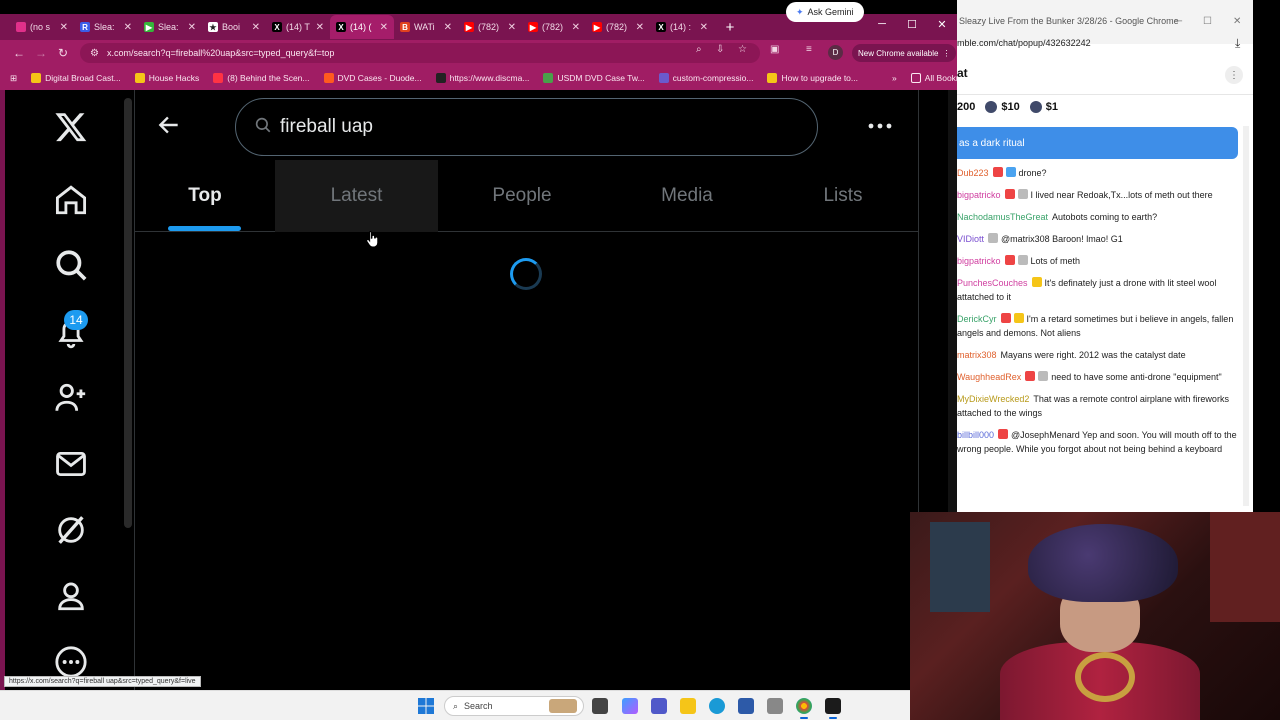 The image size is (1280, 720). Describe the element at coordinates (977, 355) in the screenshot. I see `chat-username: matrix308` at that location.